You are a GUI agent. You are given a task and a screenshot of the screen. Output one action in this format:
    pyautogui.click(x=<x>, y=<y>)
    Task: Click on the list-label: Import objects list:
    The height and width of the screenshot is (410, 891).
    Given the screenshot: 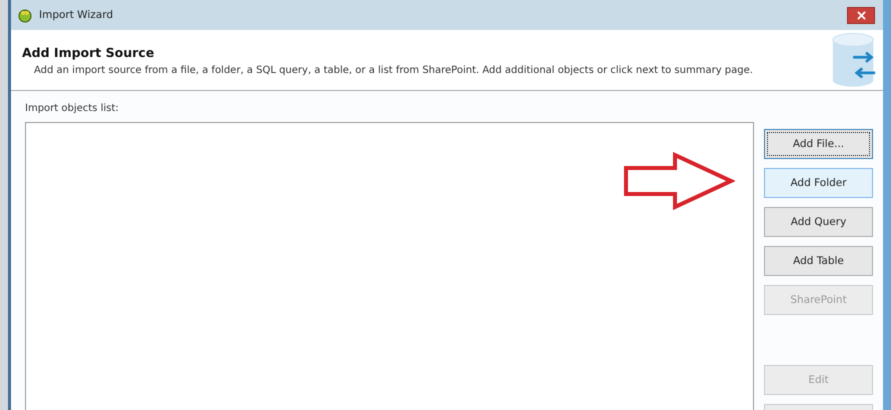 What is the action you would take?
    pyautogui.click(x=72, y=108)
    